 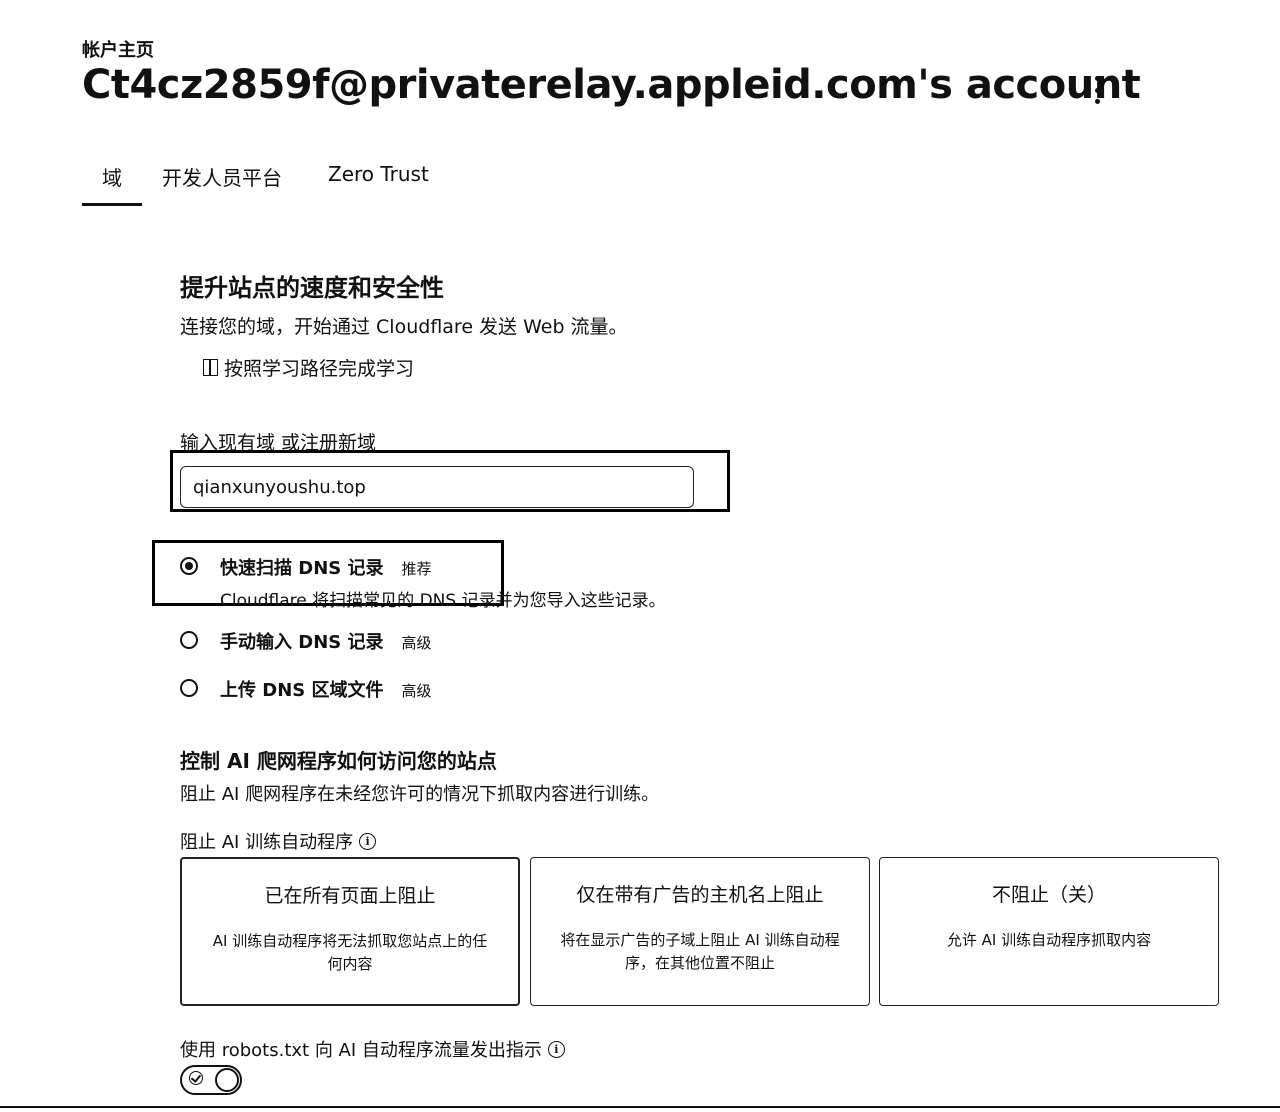 I want to click on breadcrumb: 帐户主页, so click(x=118, y=49).